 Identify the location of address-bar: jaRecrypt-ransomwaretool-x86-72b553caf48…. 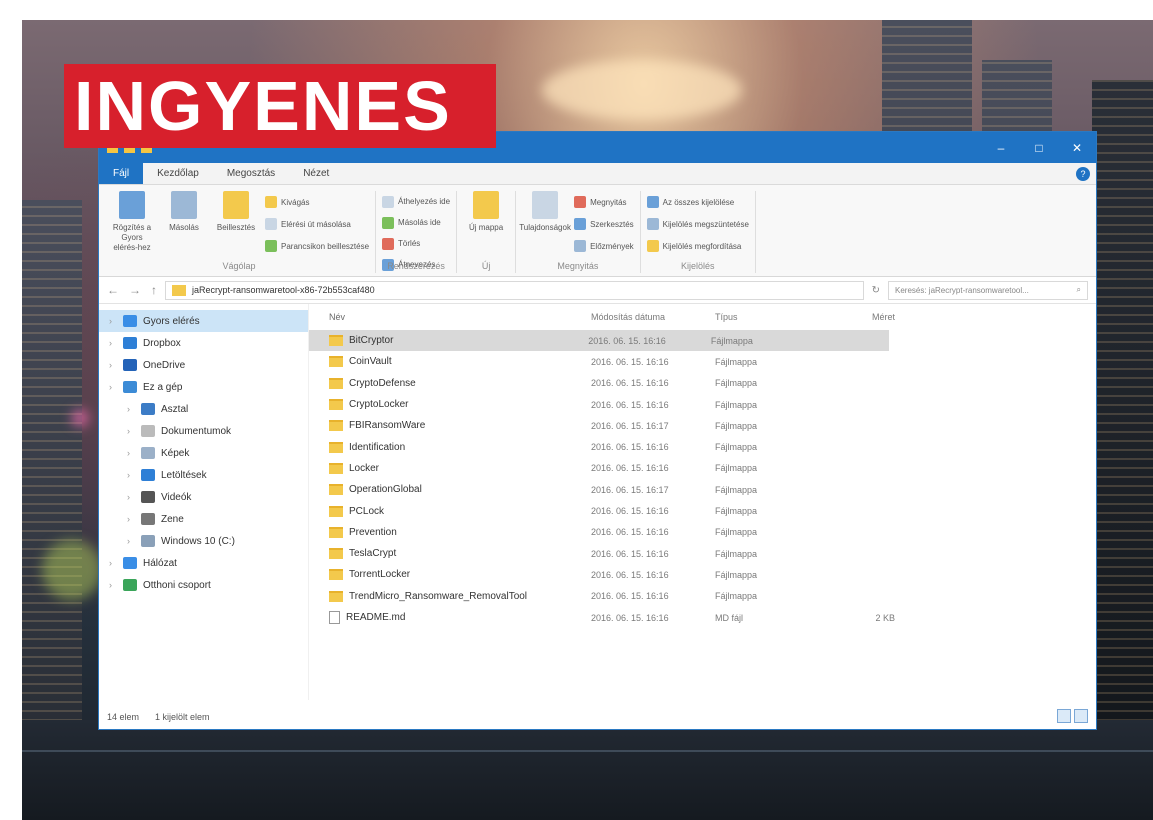
(514, 290).